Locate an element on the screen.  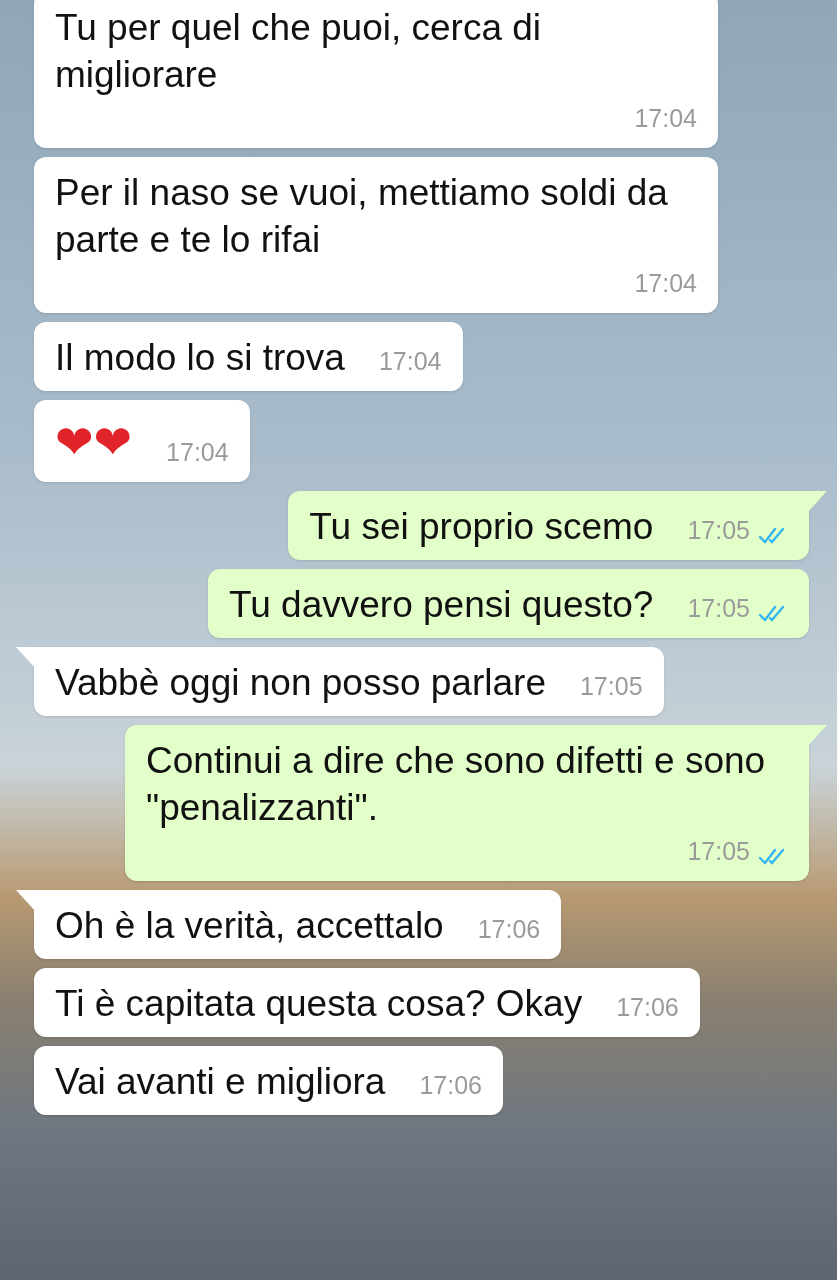
message-text: Tu davvero pensi questo? is located at coordinates (441, 605).